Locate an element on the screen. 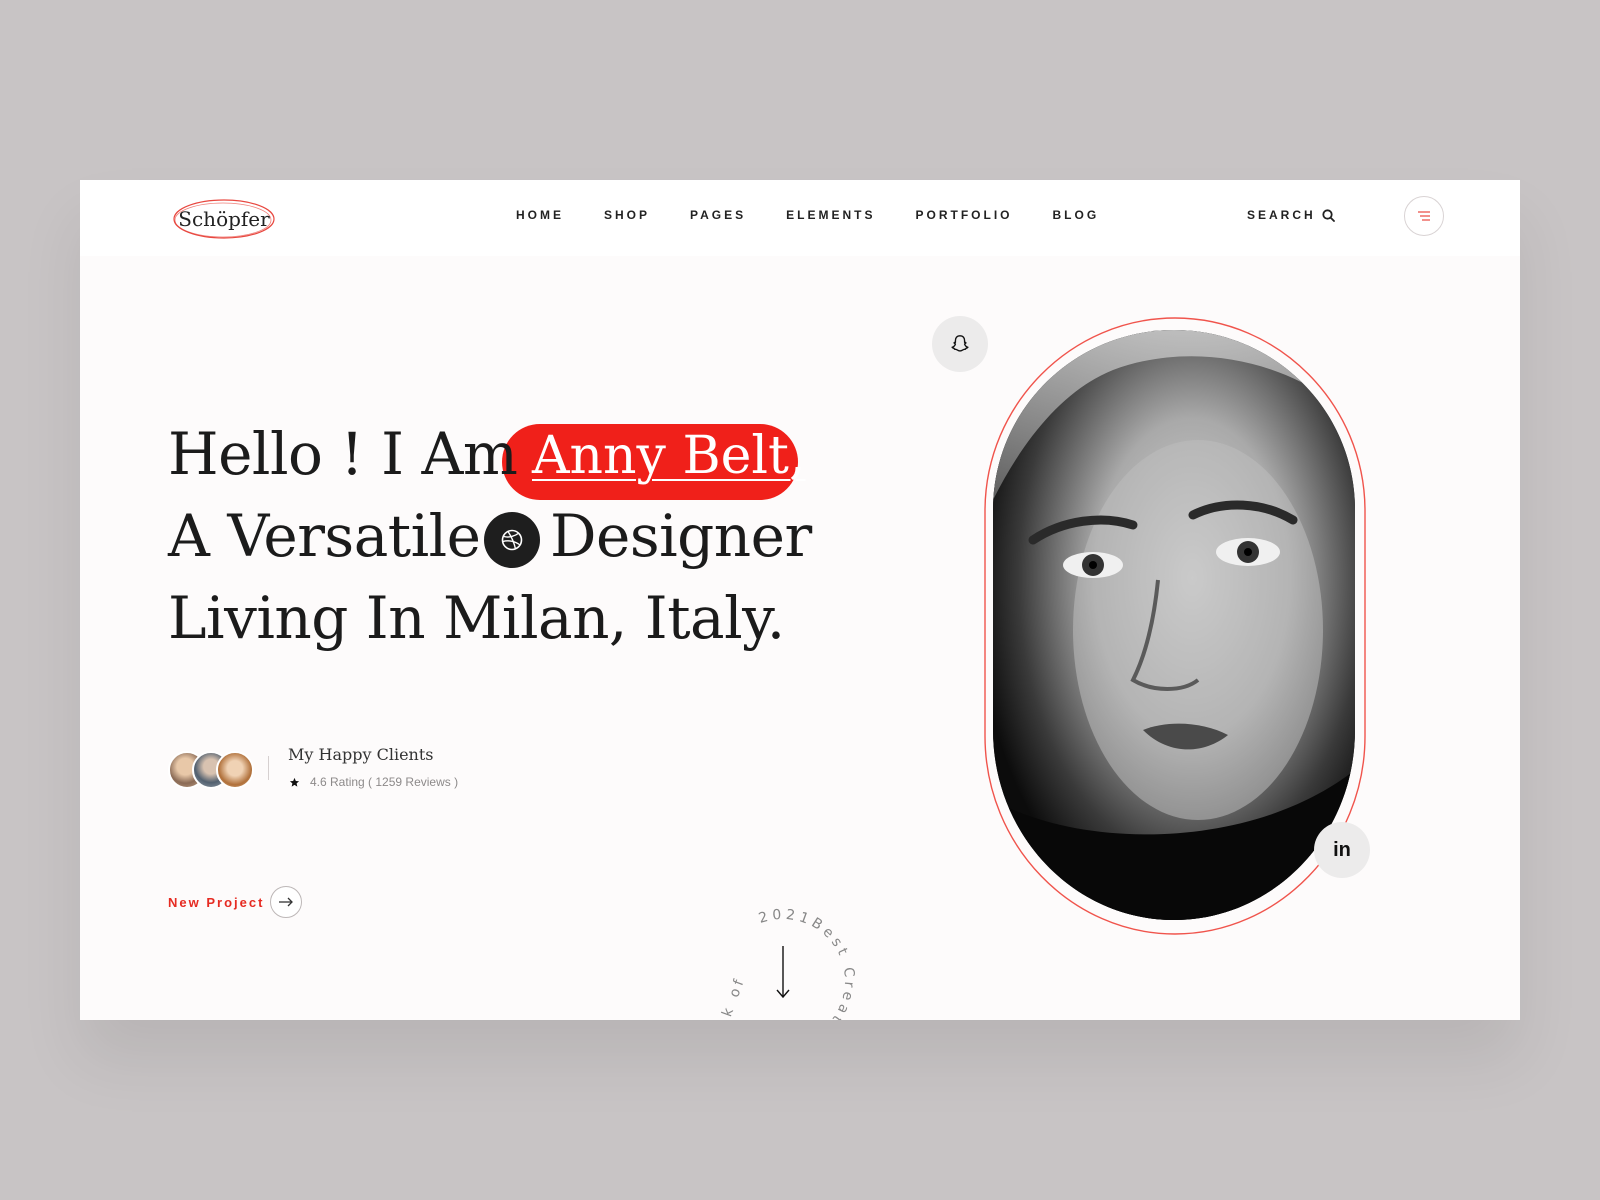 Image resolution: width=1600 pixels, height=1200 pixels. nav-shop: SHOP is located at coordinates (627, 215).